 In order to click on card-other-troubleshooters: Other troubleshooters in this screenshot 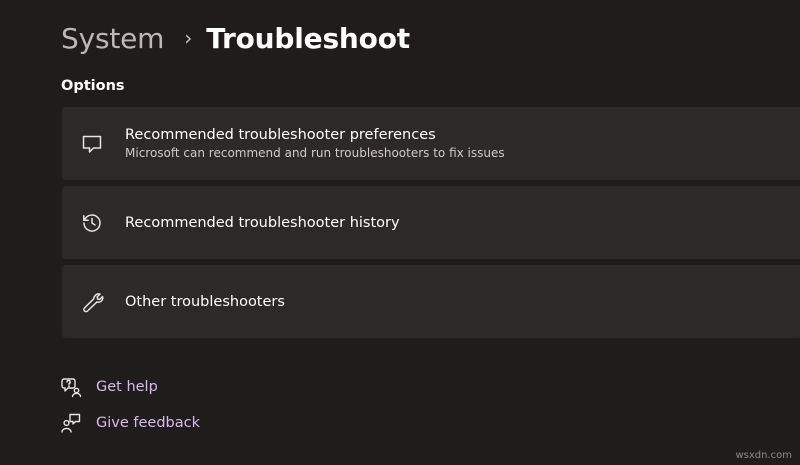, I will do `click(431, 301)`.